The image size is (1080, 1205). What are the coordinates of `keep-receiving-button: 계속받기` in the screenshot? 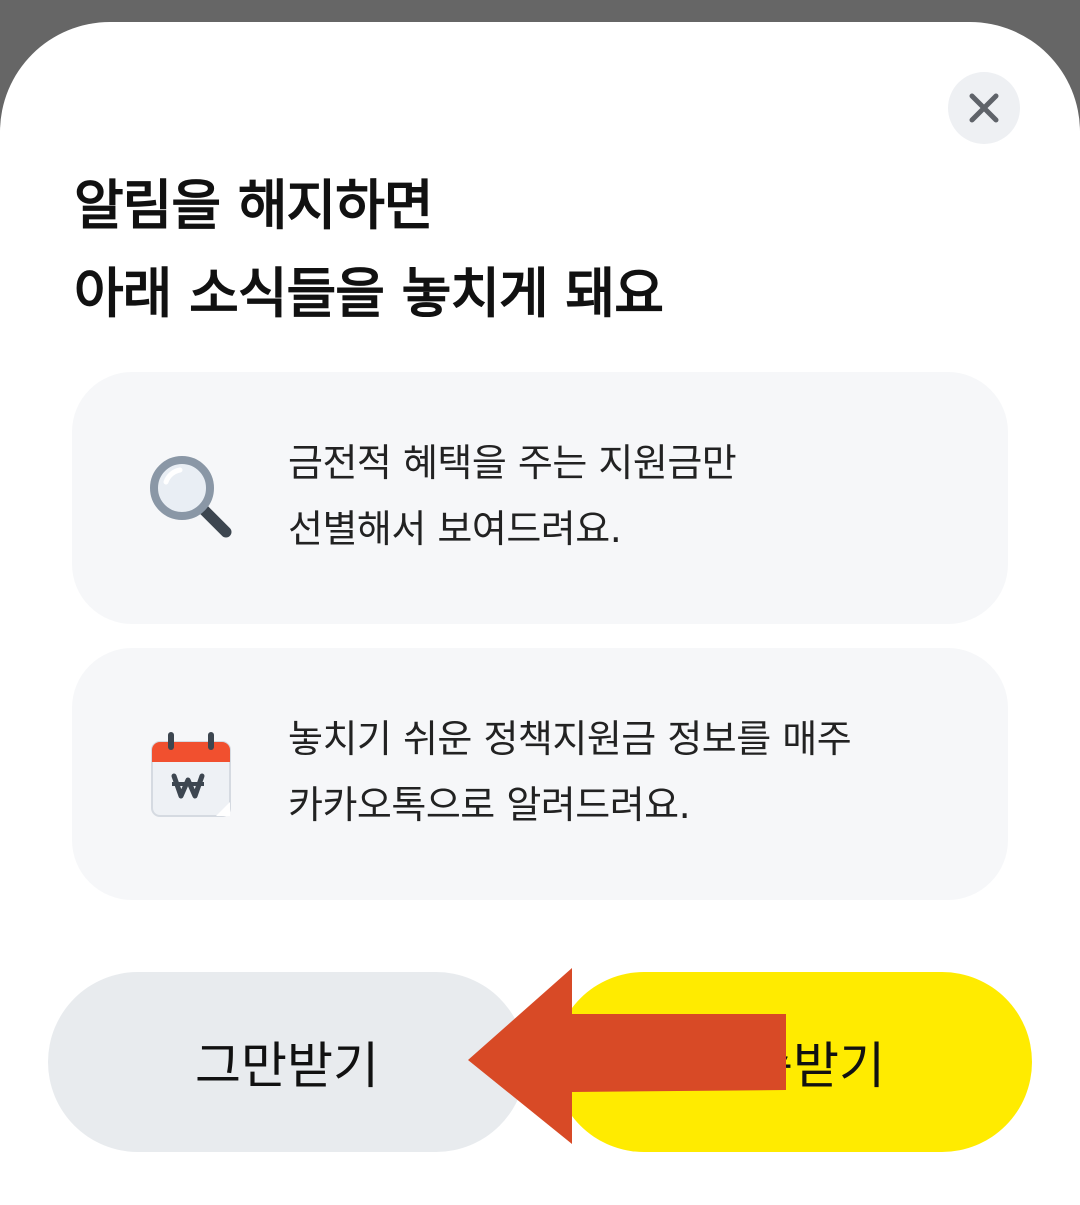 It's located at (793, 1062).